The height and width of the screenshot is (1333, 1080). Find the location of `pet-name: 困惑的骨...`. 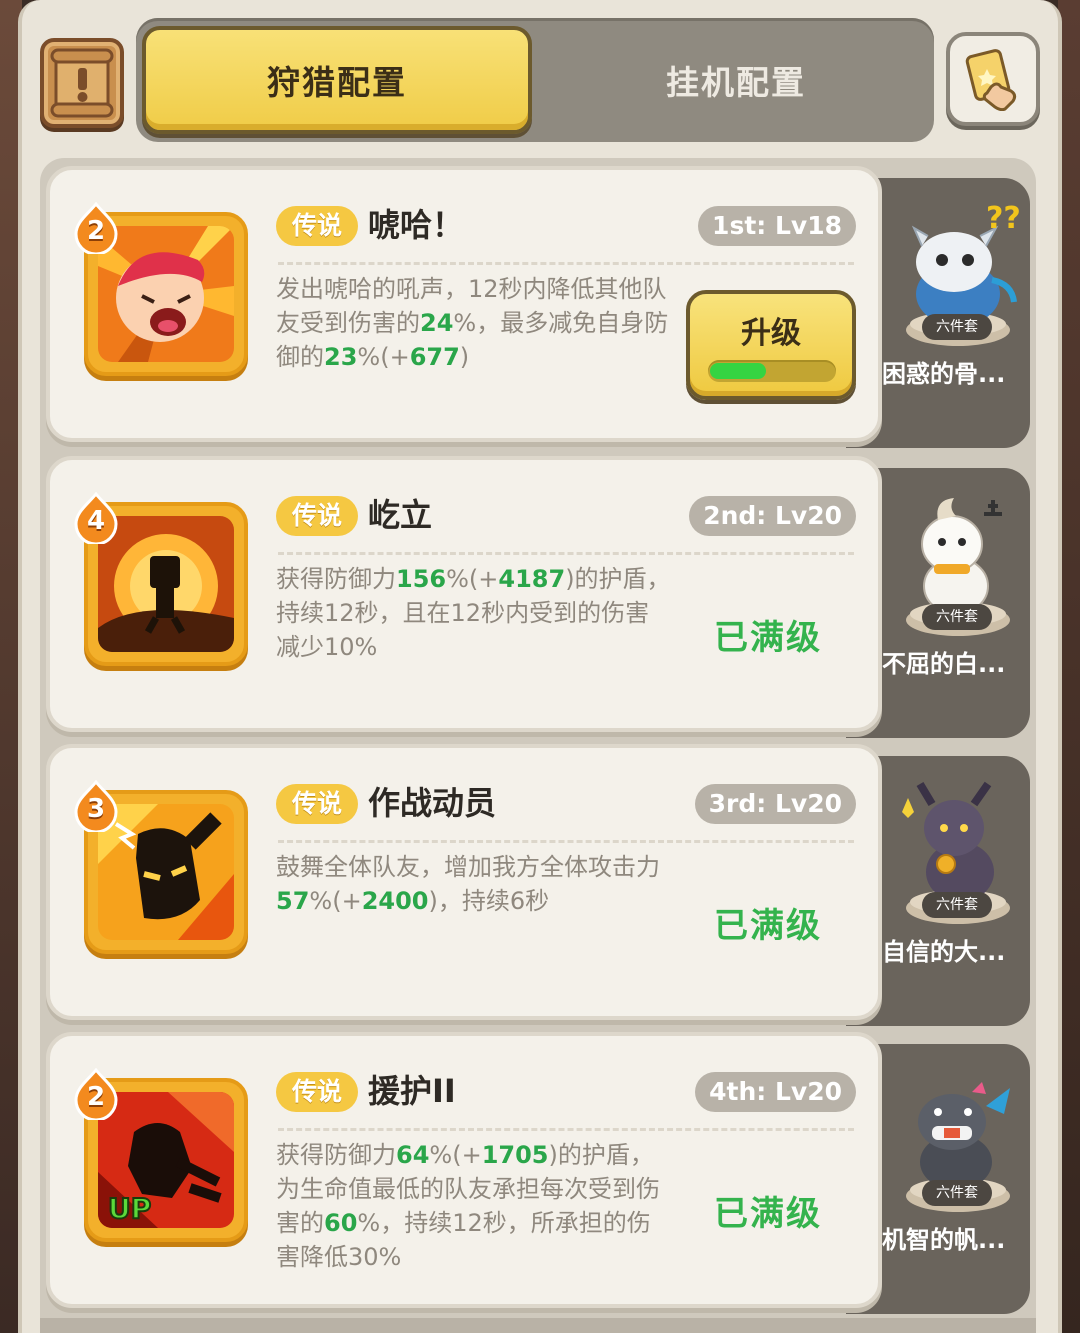

pet-name: 困惑的骨... is located at coordinates (944, 374).